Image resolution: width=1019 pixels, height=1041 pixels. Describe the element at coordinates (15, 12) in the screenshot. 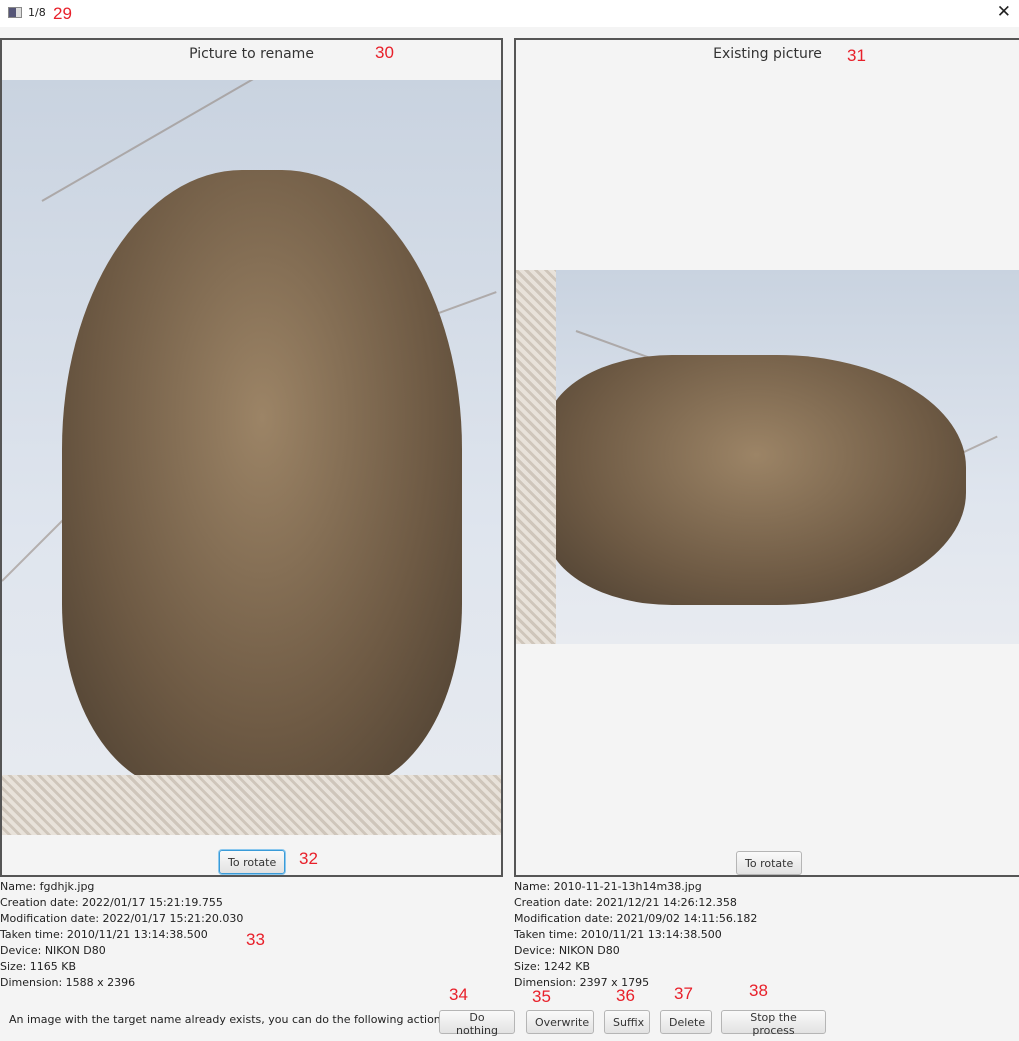

I see `app-window-icon` at that location.